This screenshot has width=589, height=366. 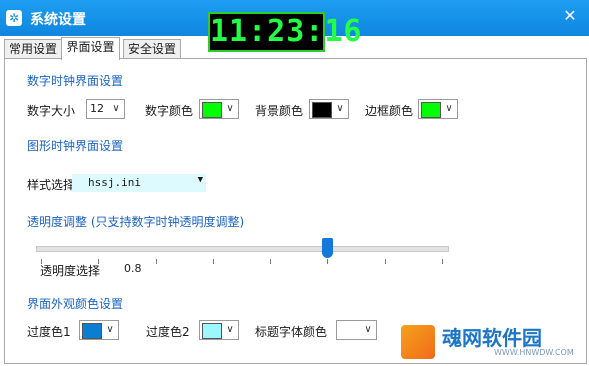 I want to click on border-color-label: 边框颜色, so click(x=389, y=111).